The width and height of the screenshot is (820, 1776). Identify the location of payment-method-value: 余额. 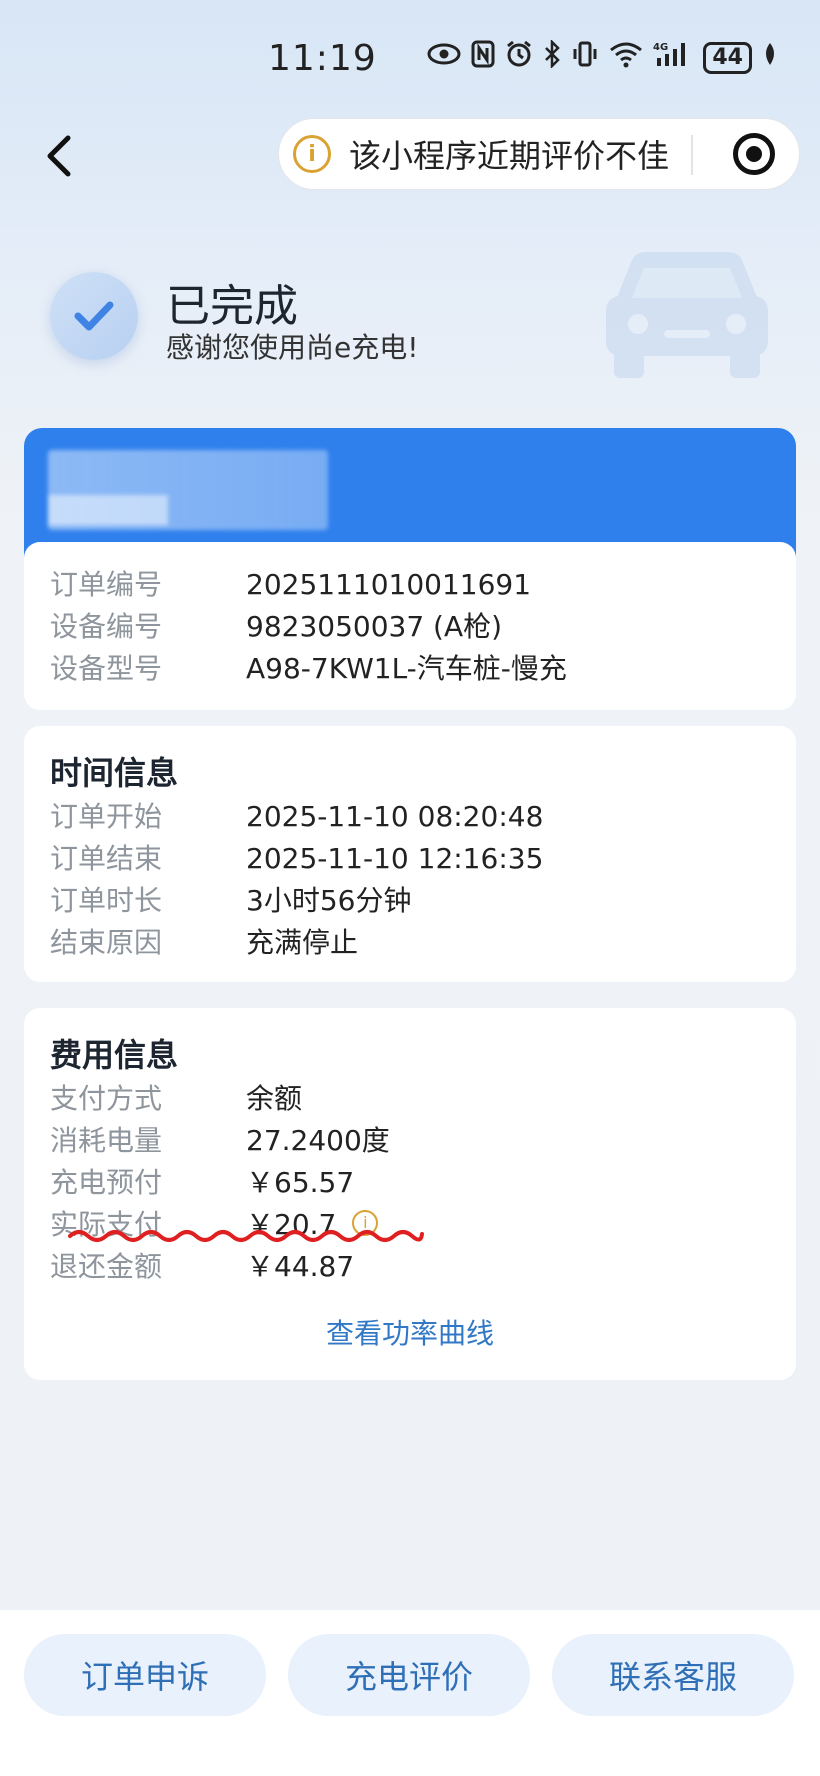
(274, 1098).